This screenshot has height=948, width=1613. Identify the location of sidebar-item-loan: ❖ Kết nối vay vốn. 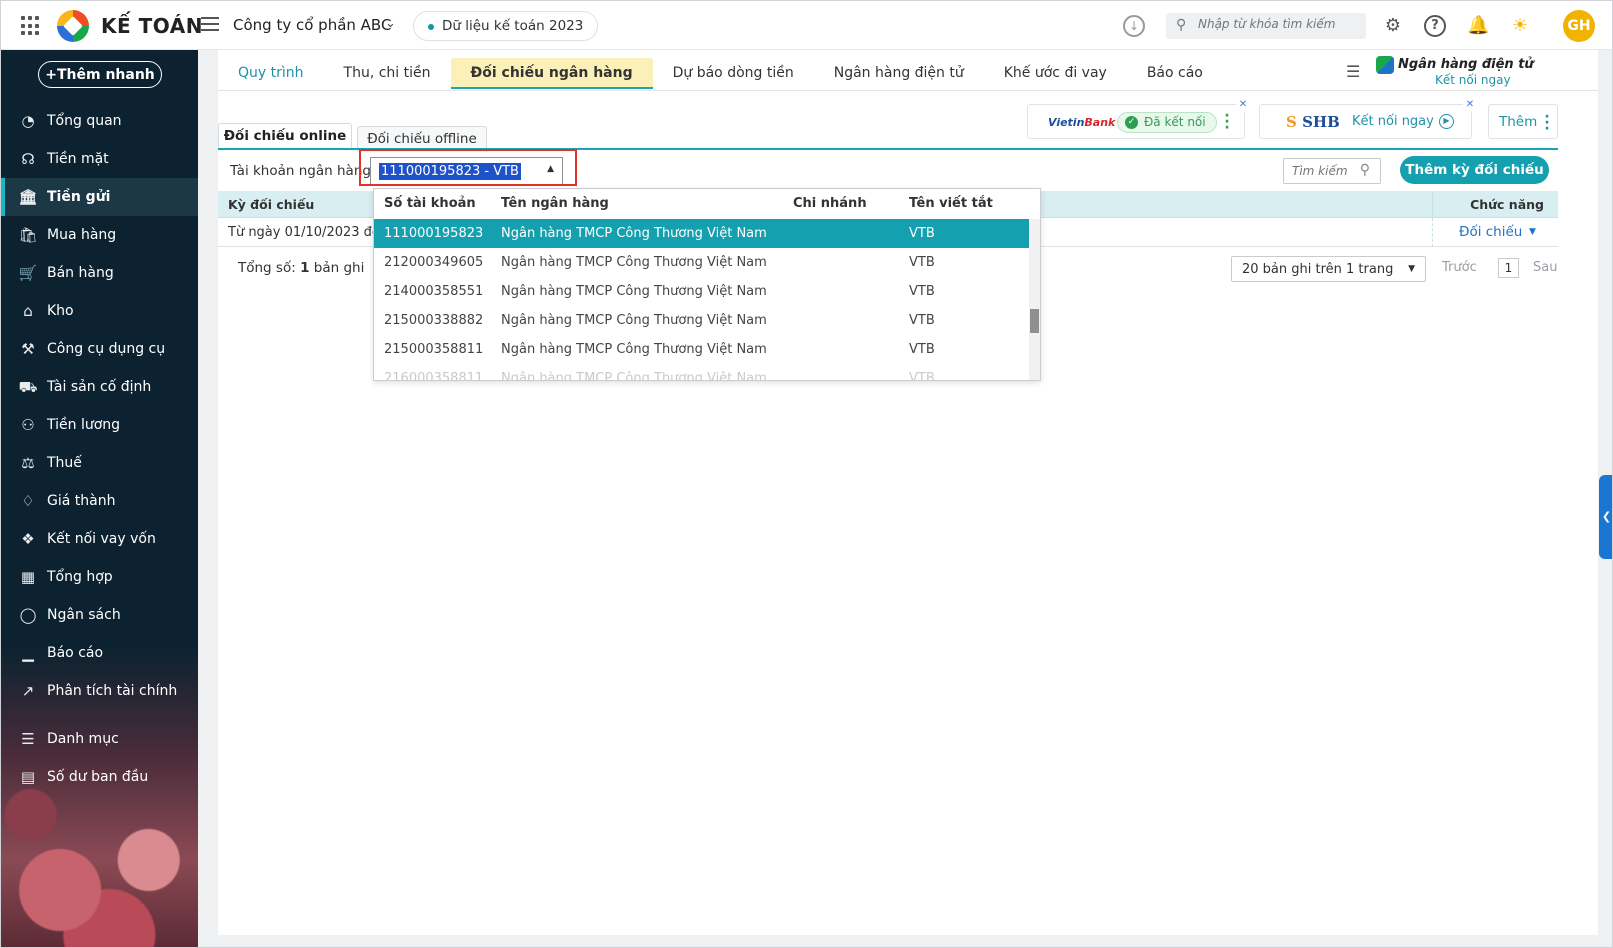
(99, 539).